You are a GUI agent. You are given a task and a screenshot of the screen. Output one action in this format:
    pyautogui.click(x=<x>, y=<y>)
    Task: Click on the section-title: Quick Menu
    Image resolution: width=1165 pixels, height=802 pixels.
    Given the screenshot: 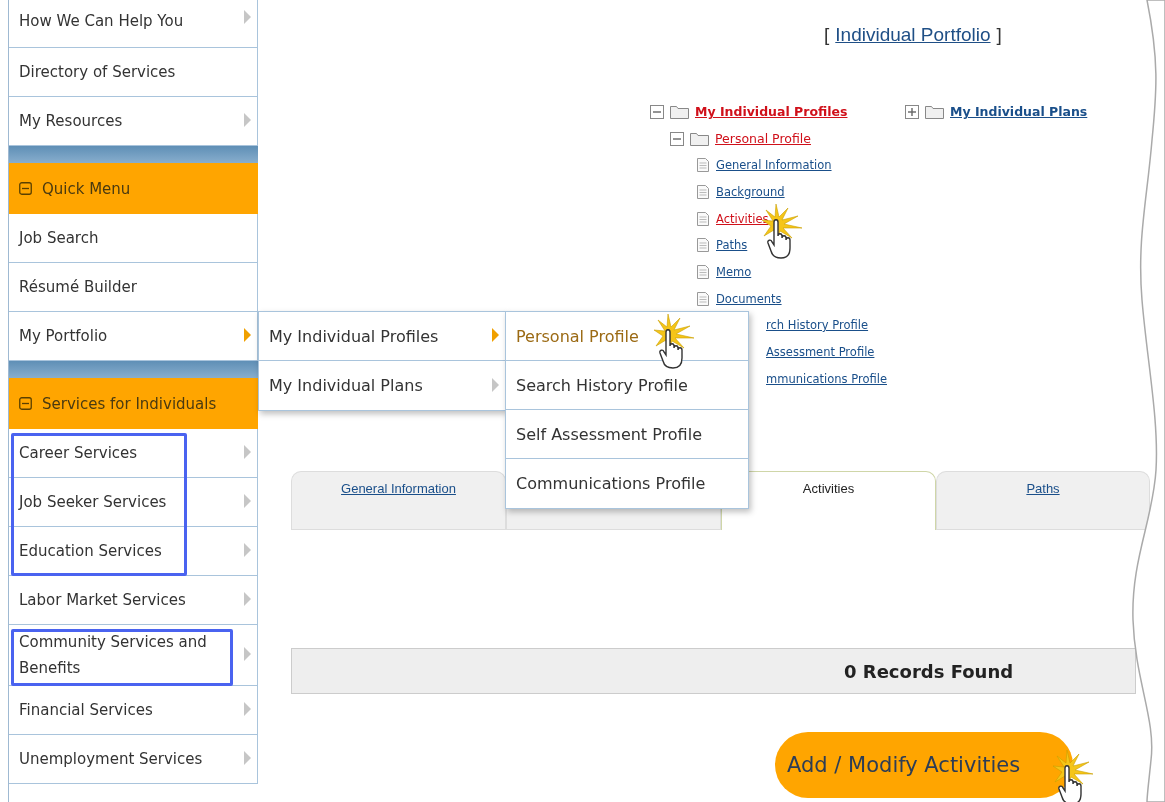 What is the action you would take?
    pyautogui.click(x=86, y=188)
    